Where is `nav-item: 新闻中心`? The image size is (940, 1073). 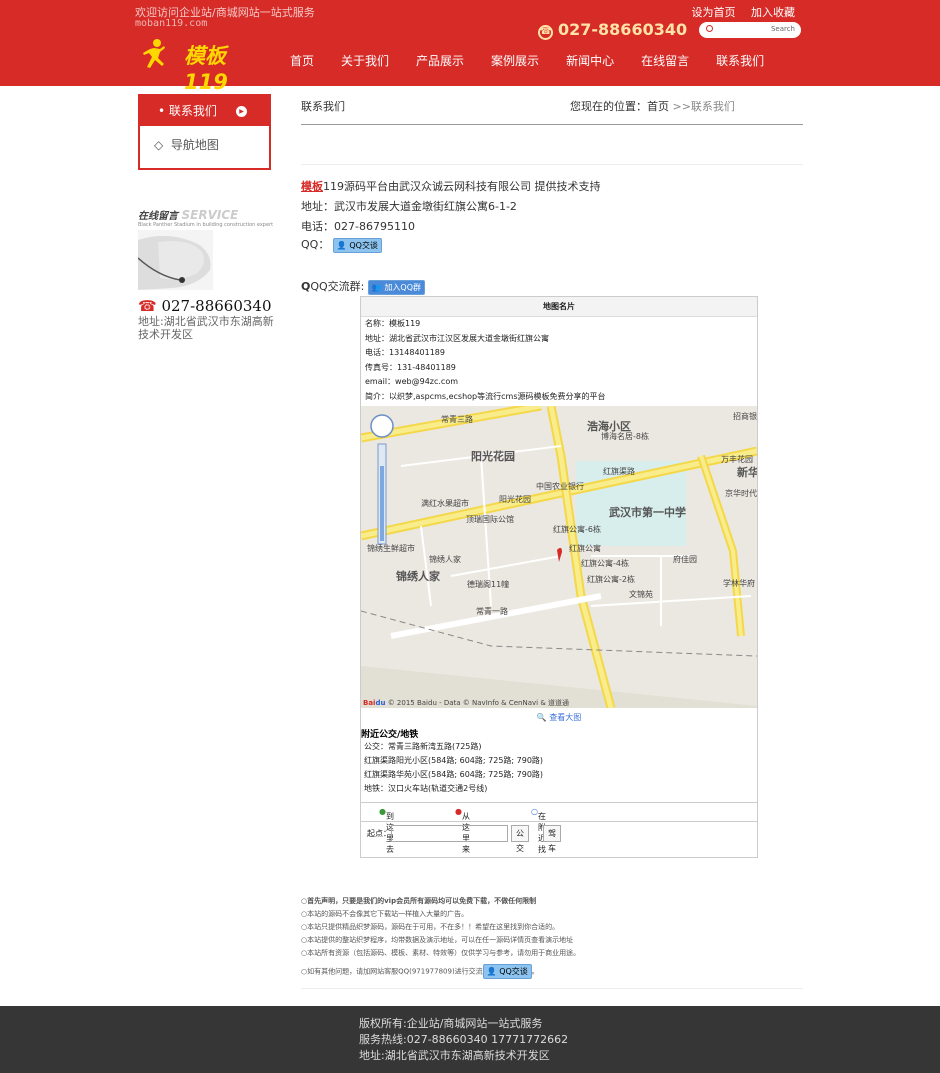
nav-item: 新闻中心 is located at coordinates (590, 61).